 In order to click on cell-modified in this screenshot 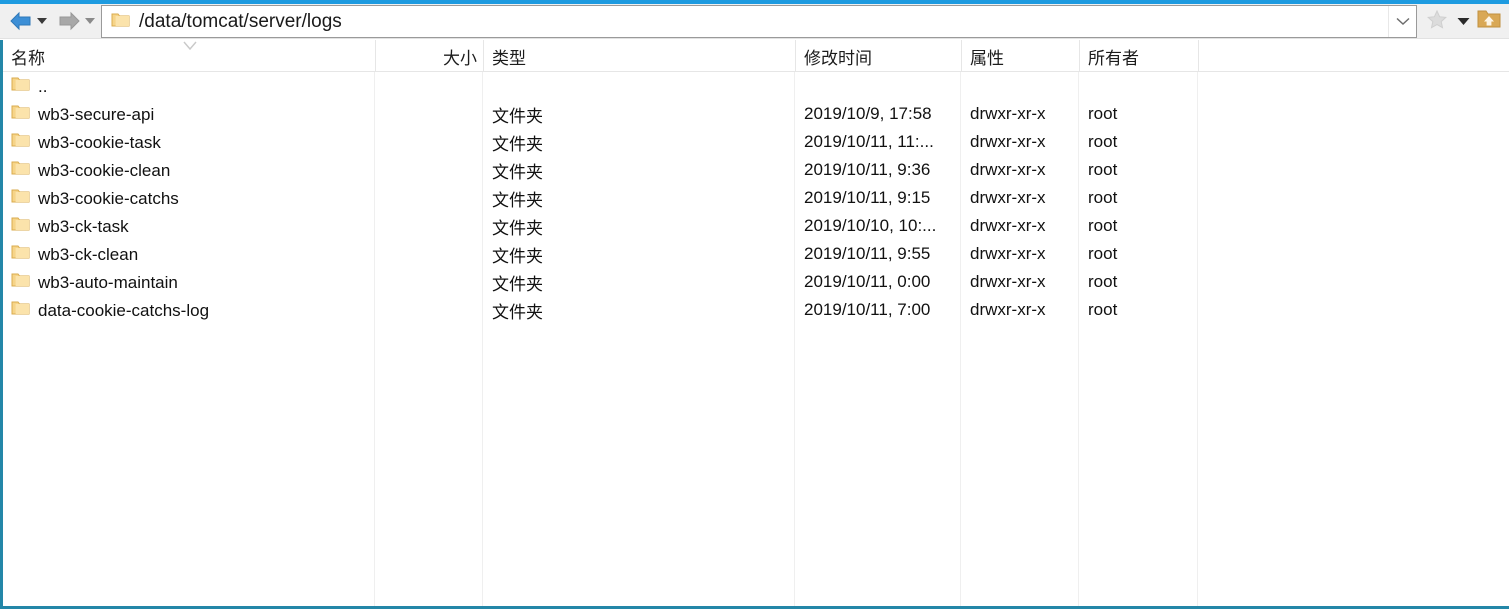, I will do `click(878, 86)`.